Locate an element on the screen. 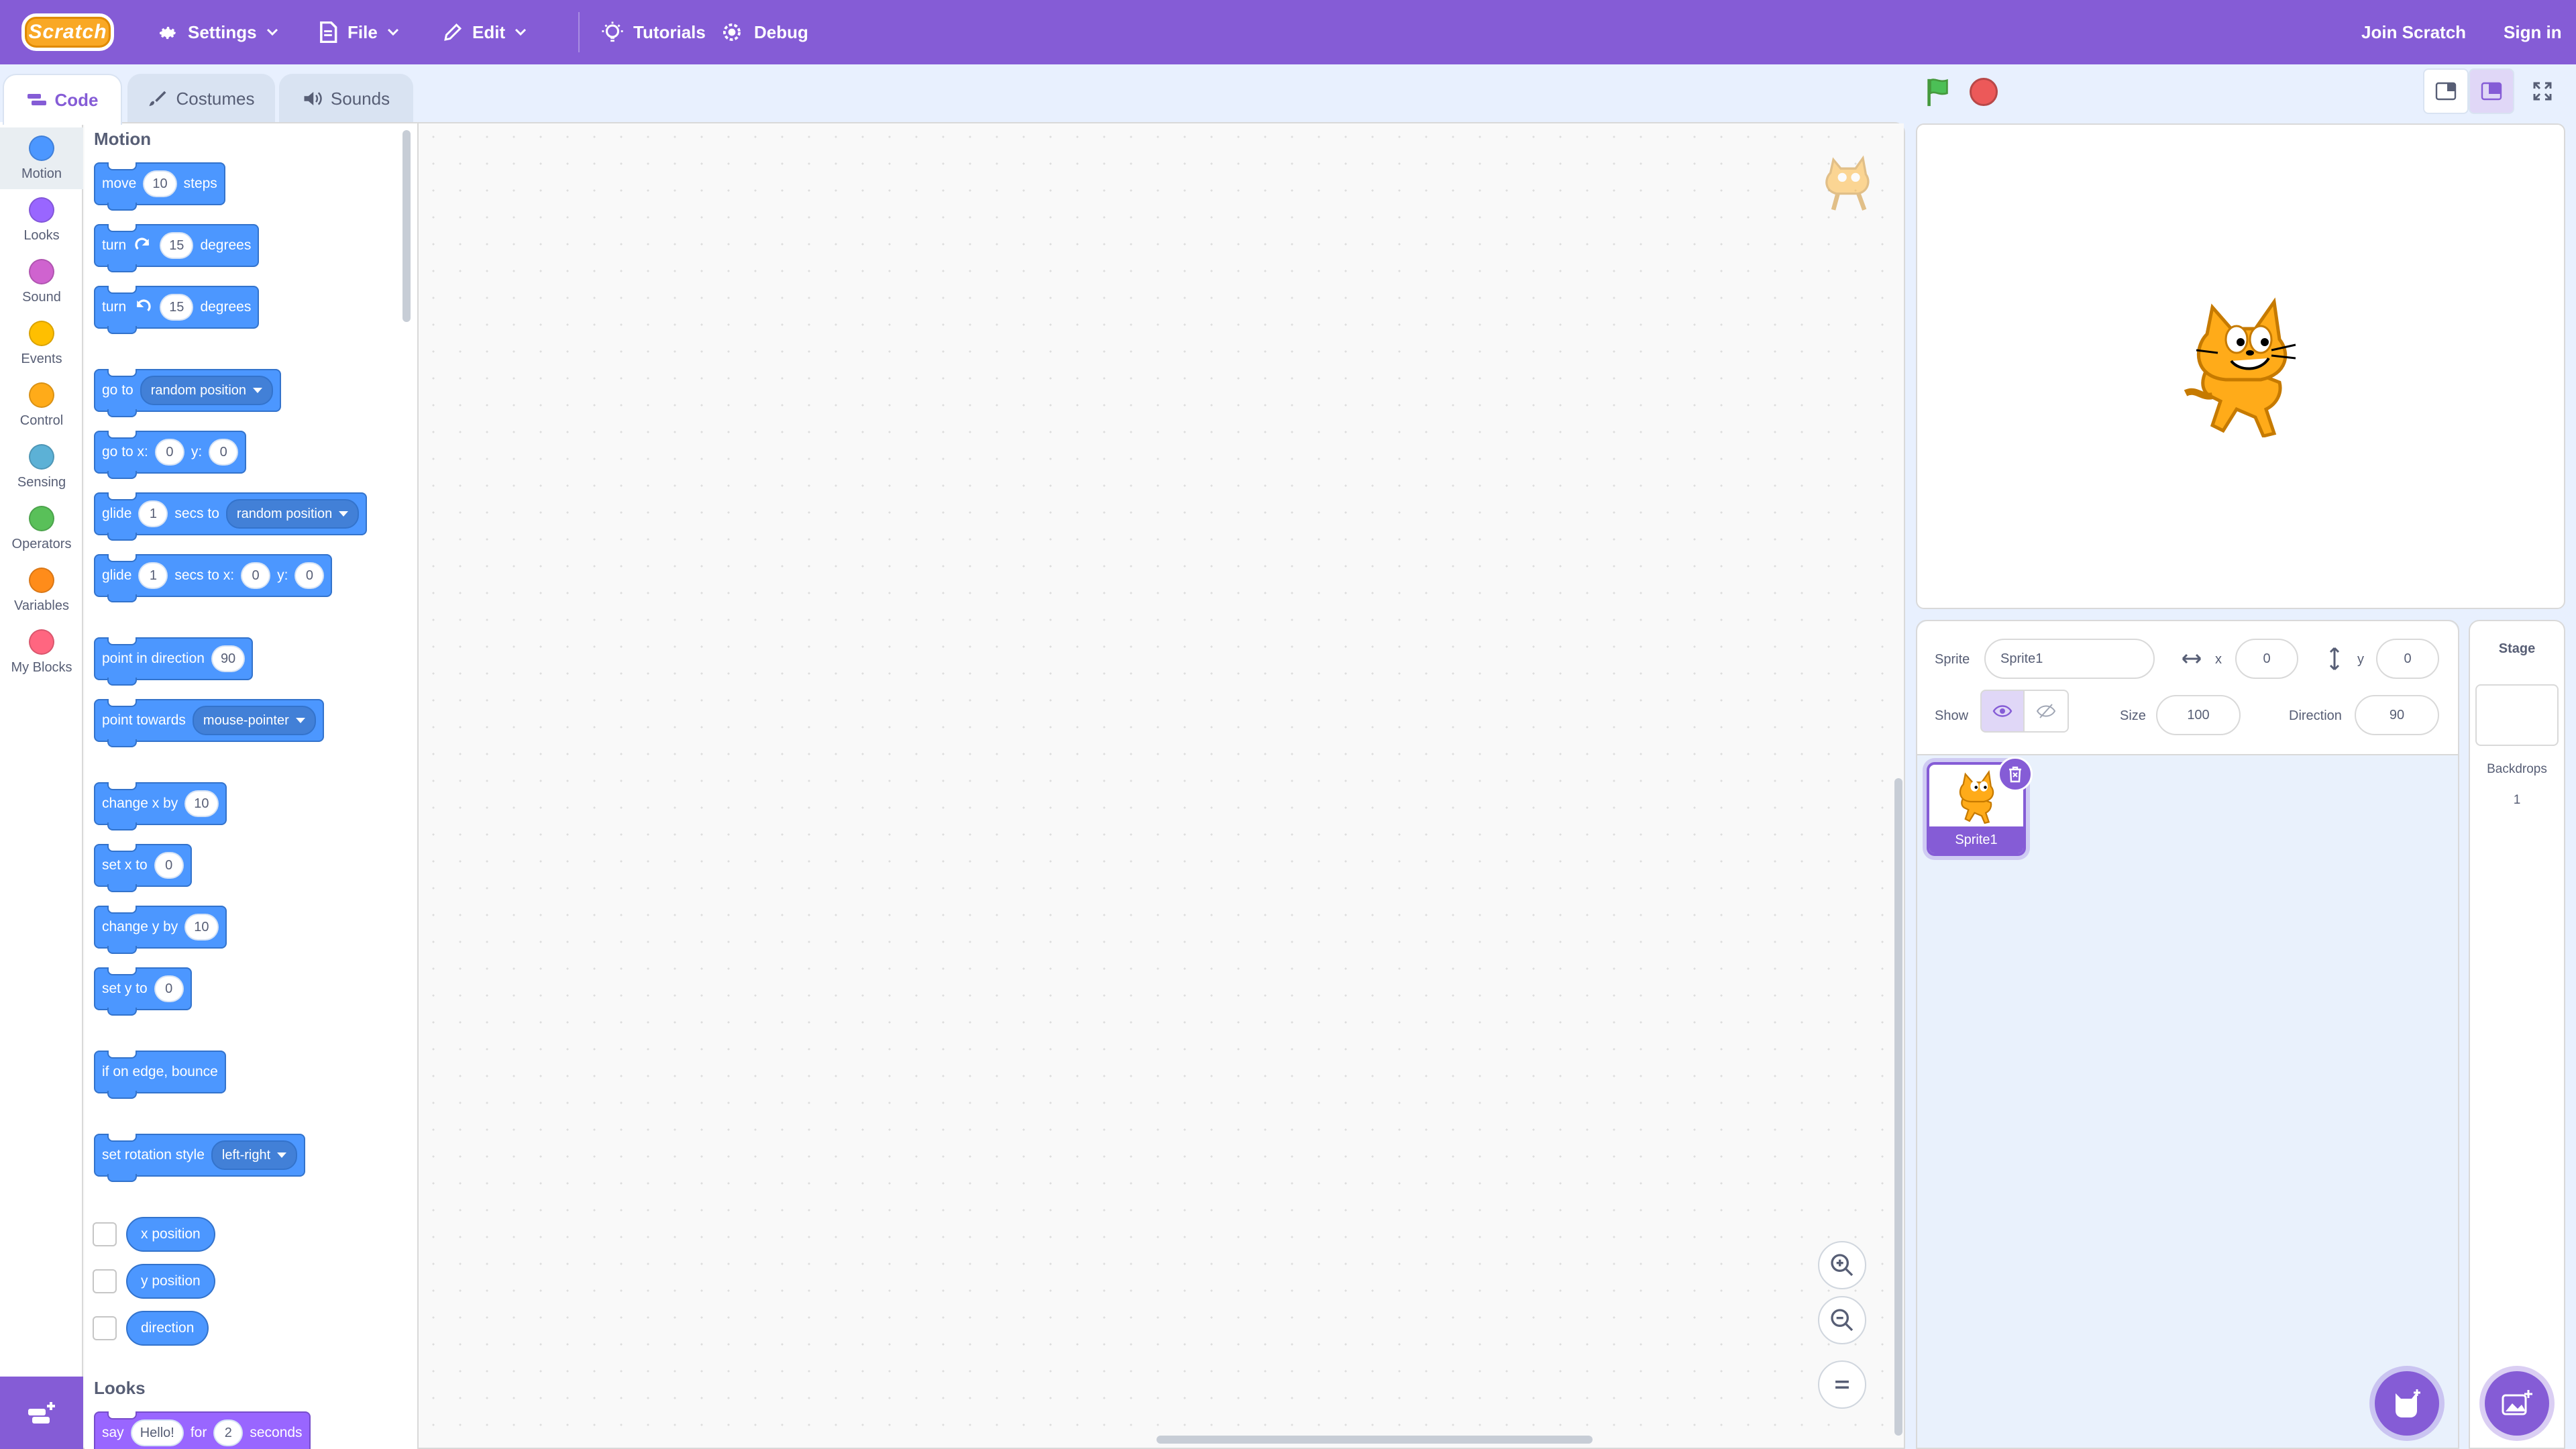  add-extension-button is located at coordinates (41, 1413).